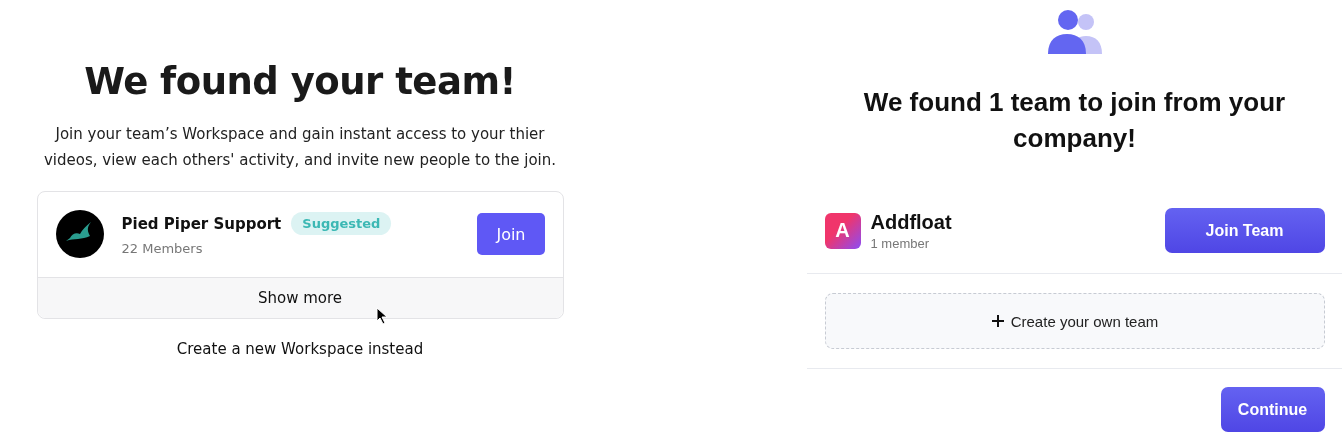  What do you see at coordinates (300, 349) in the screenshot?
I see `create-workspace-link: Create a new Workspace instead` at bounding box center [300, 349].